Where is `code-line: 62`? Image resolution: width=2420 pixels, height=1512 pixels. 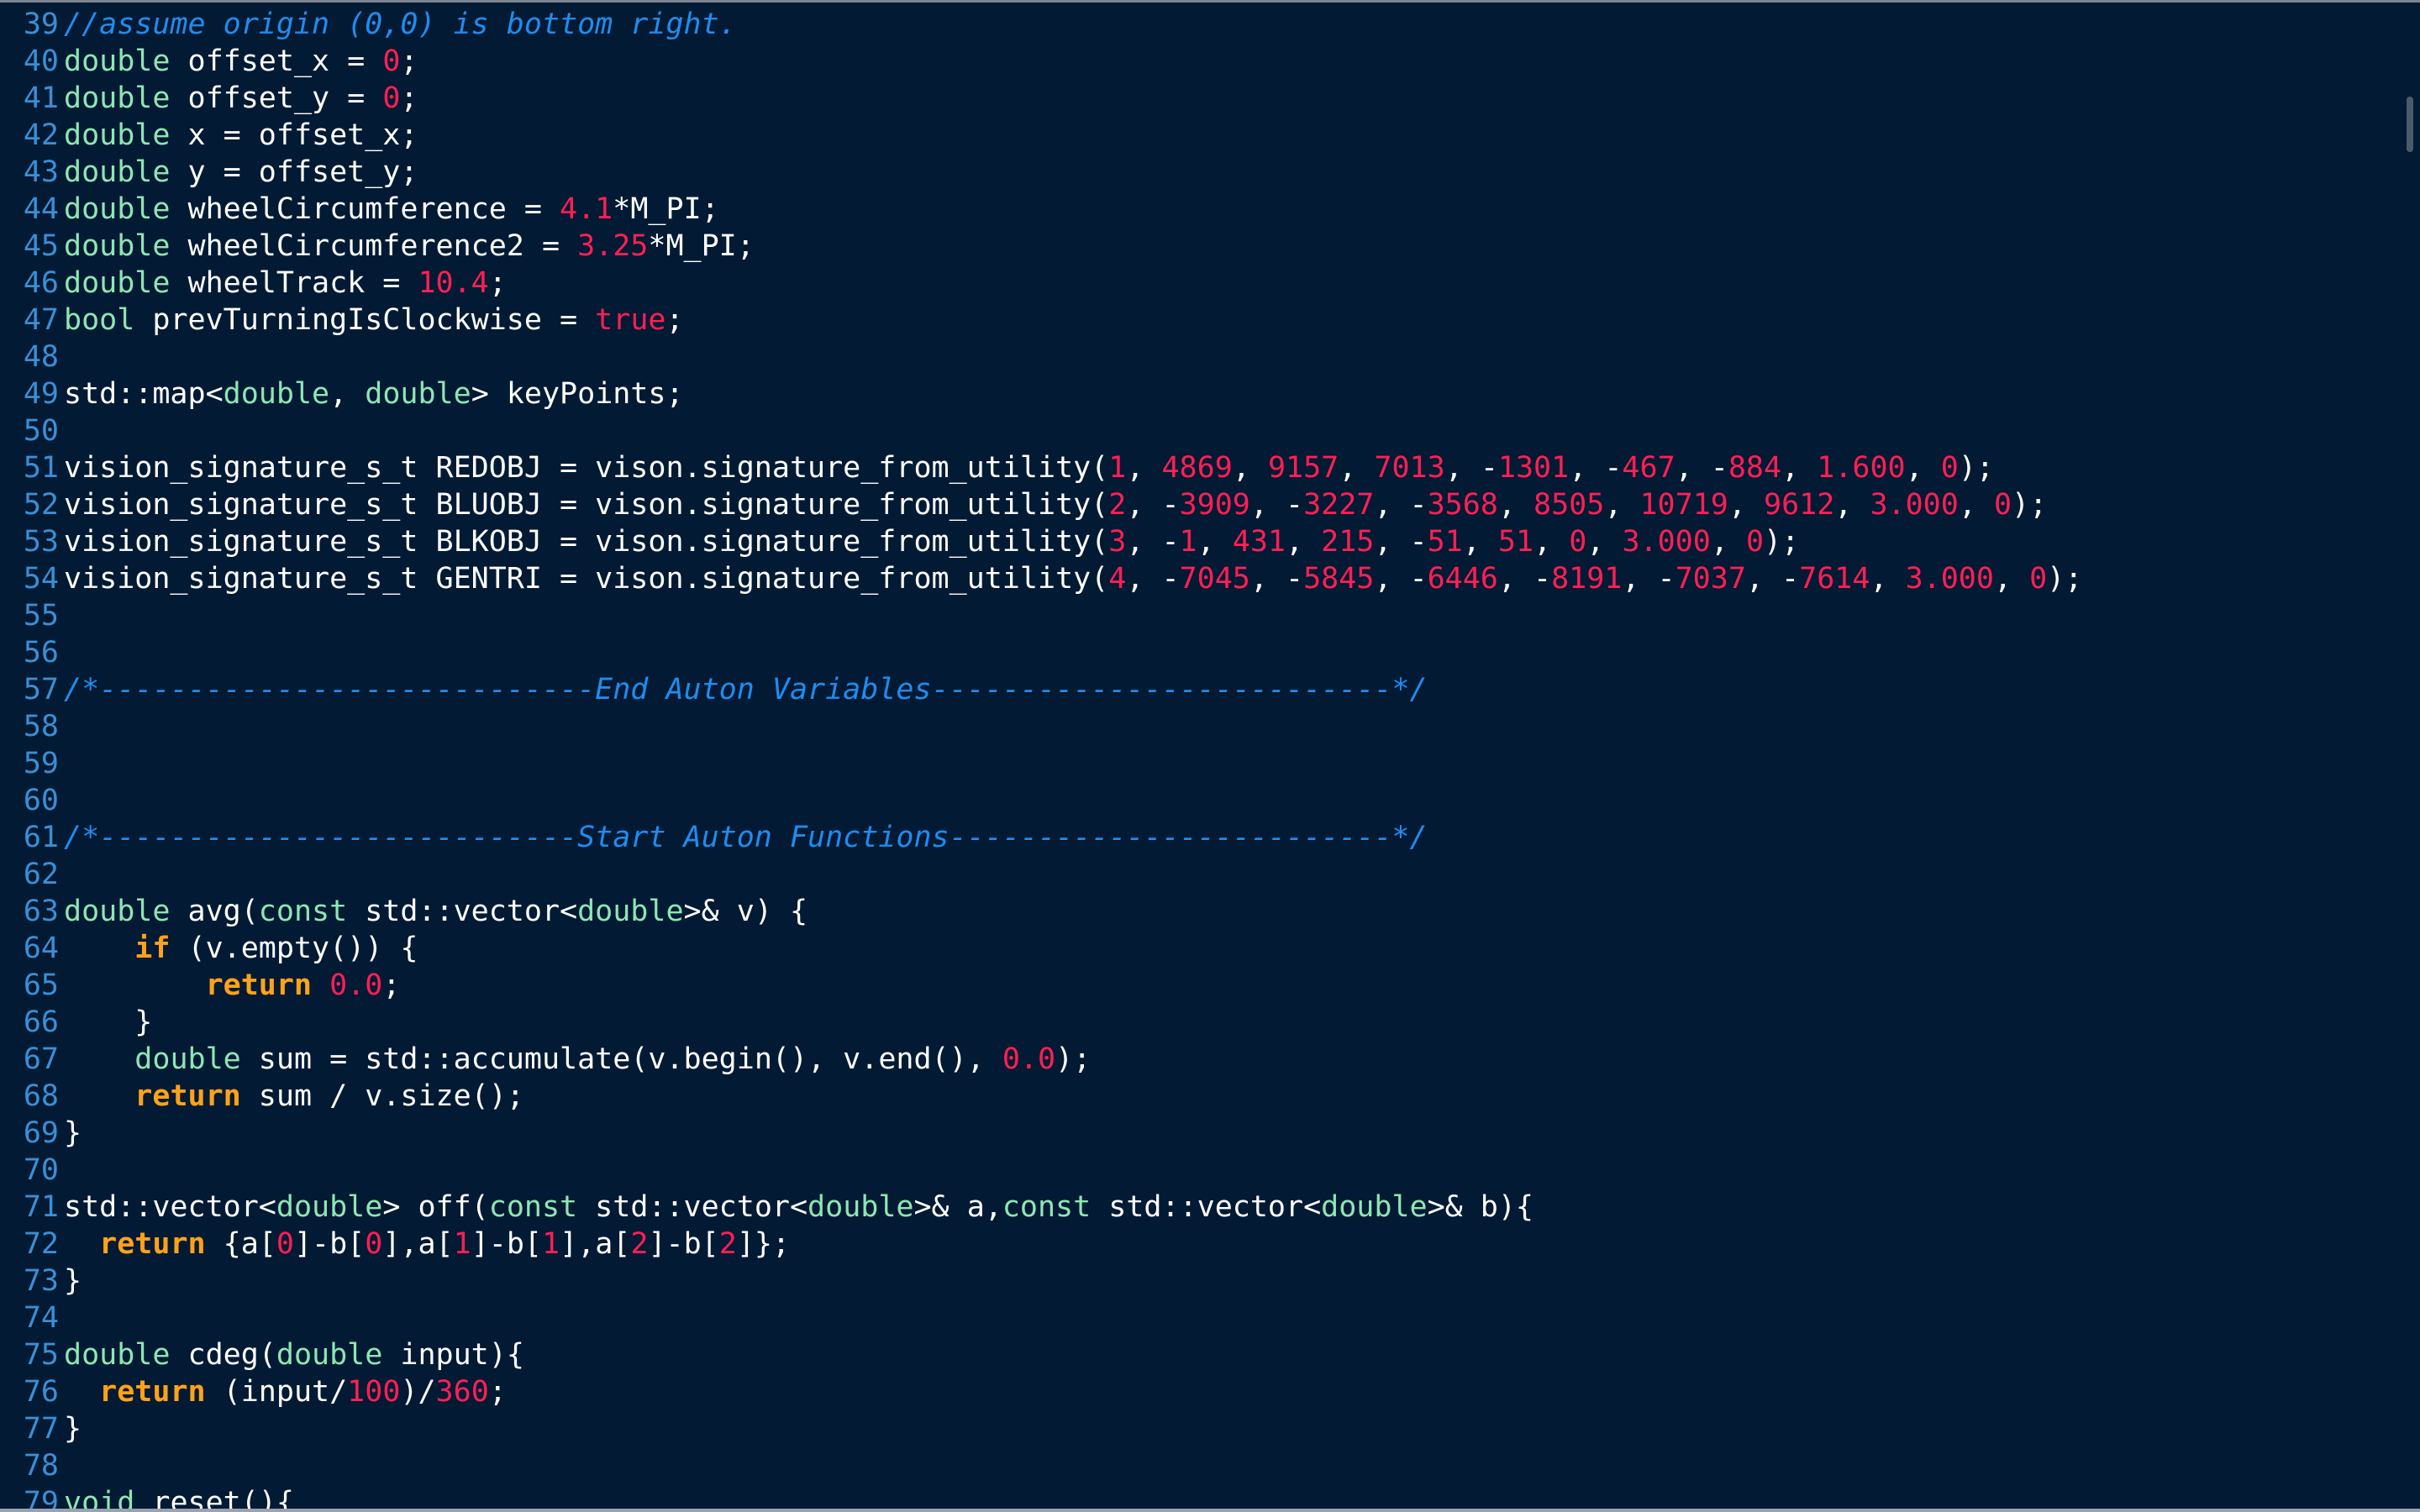 code-line: 62 is located at coordinates (1197, 874).